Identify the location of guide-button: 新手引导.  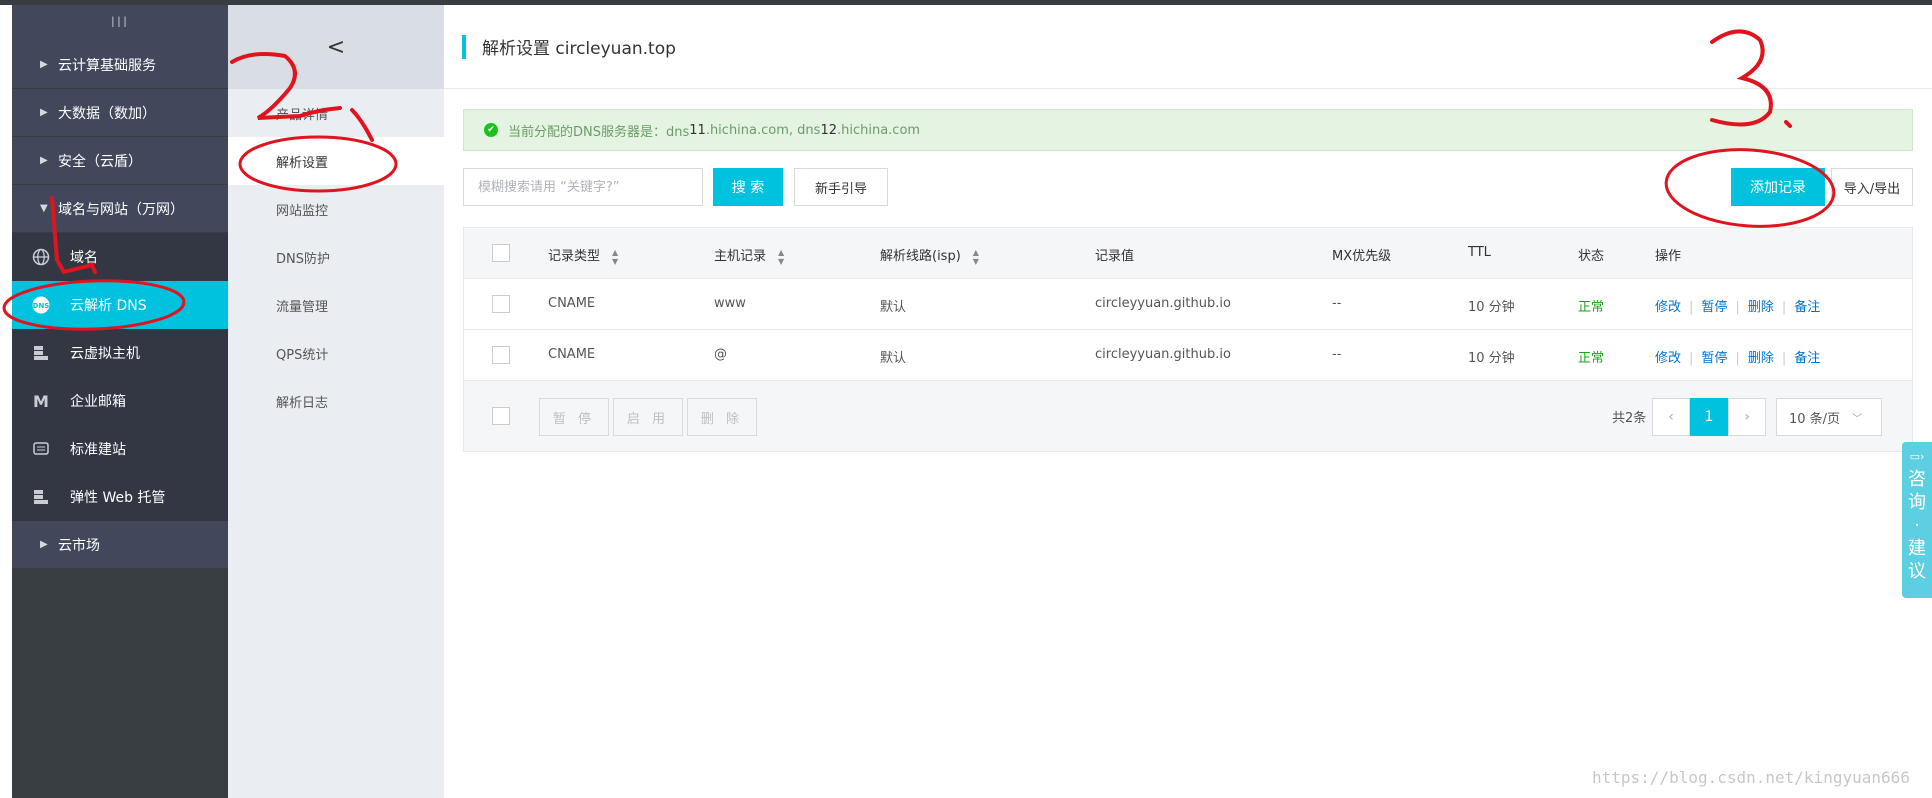
(841, 187).